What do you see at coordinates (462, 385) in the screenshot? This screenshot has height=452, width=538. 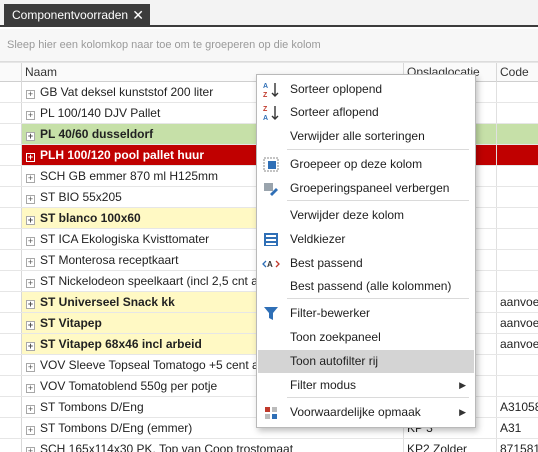 I see `chevron-right-icon: ▶` at bounding box center [462, 385].